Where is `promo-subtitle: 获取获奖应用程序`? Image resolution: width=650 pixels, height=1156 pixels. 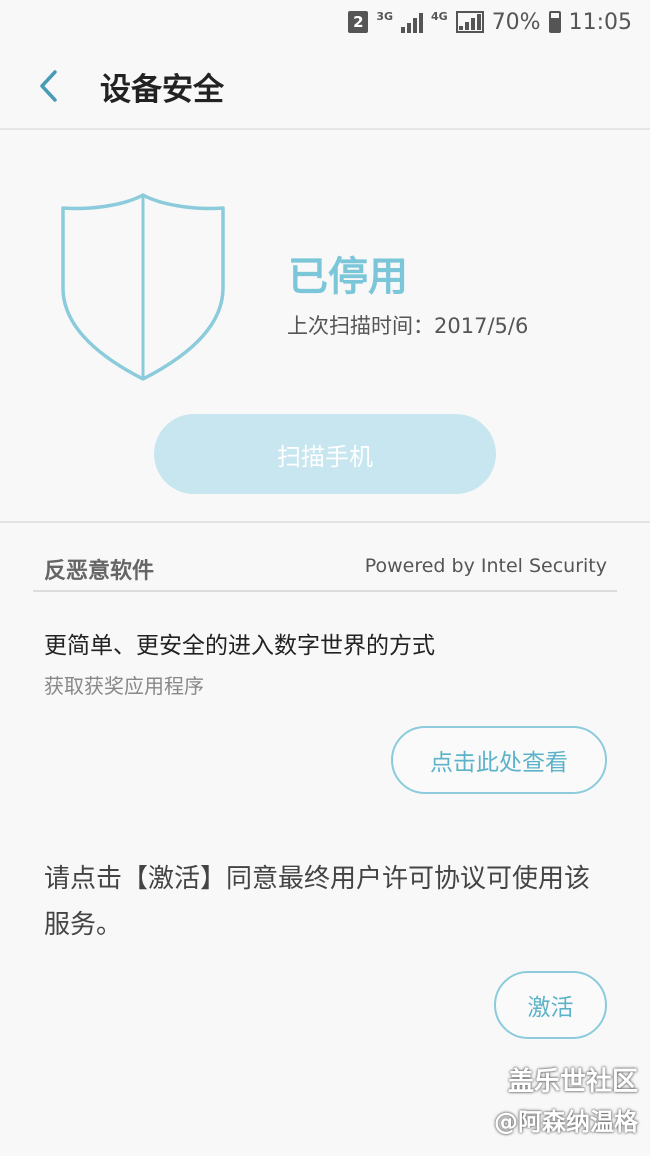 promo-subtitle: 获取获奖应用程序 is located at coordinates (124, 686).